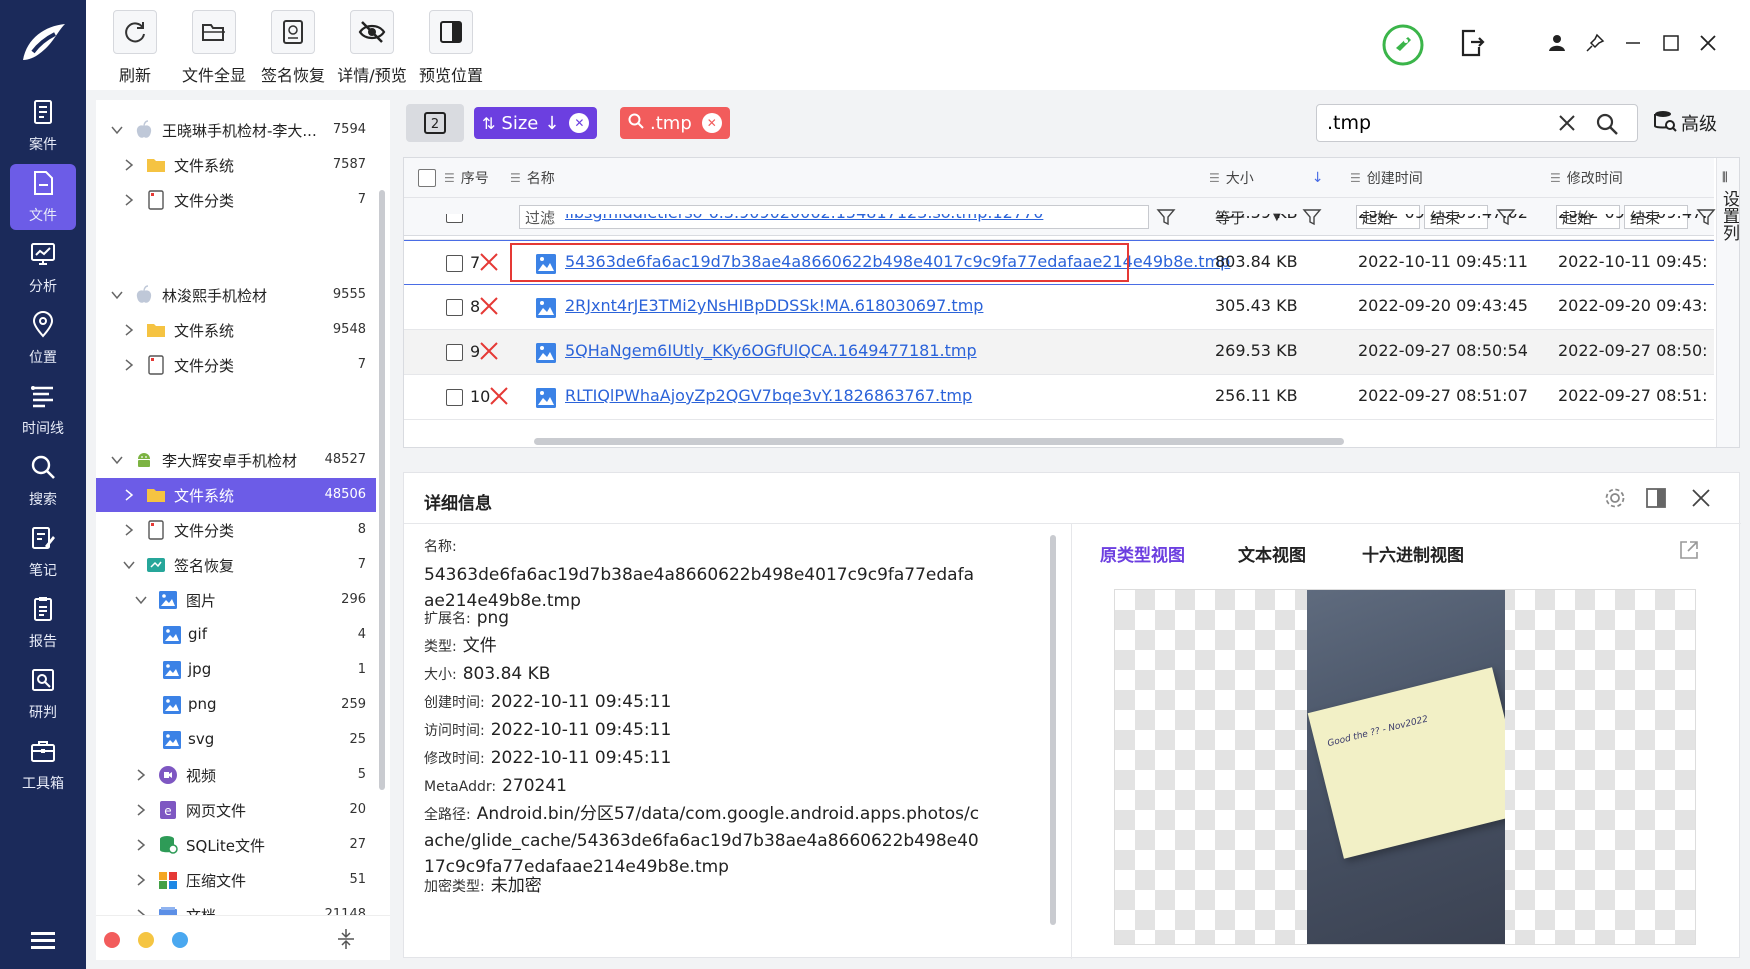 This screenshot has height=969, width=1750. Describe the element at coordinates (1142, 553) in the screenshot. I see `tab-native-view: 原类型视图` at that location.